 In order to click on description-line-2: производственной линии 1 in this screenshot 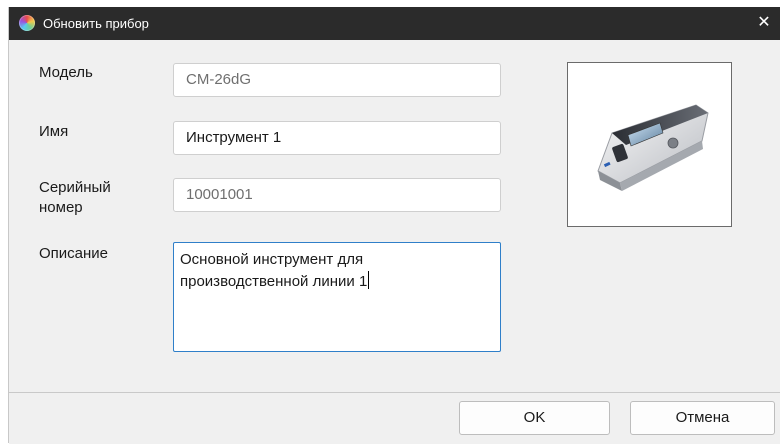, I will do `click(274, 281)`.